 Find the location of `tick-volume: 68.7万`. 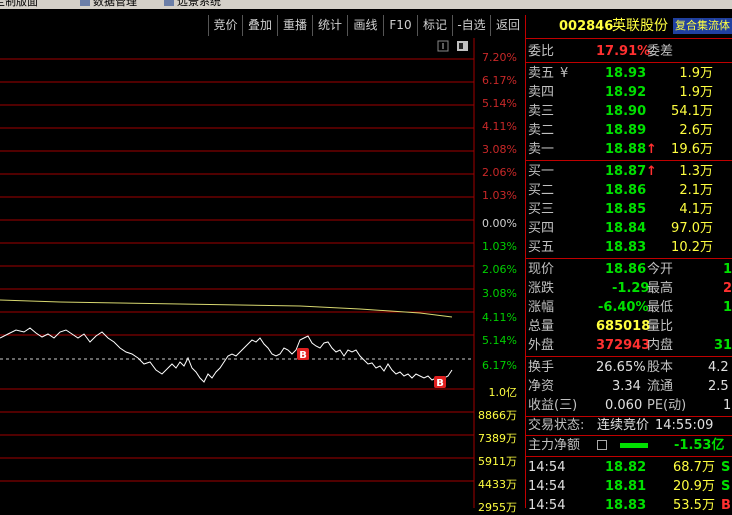

tick-volume: 68.7万 is located at coordinates (694, 467).